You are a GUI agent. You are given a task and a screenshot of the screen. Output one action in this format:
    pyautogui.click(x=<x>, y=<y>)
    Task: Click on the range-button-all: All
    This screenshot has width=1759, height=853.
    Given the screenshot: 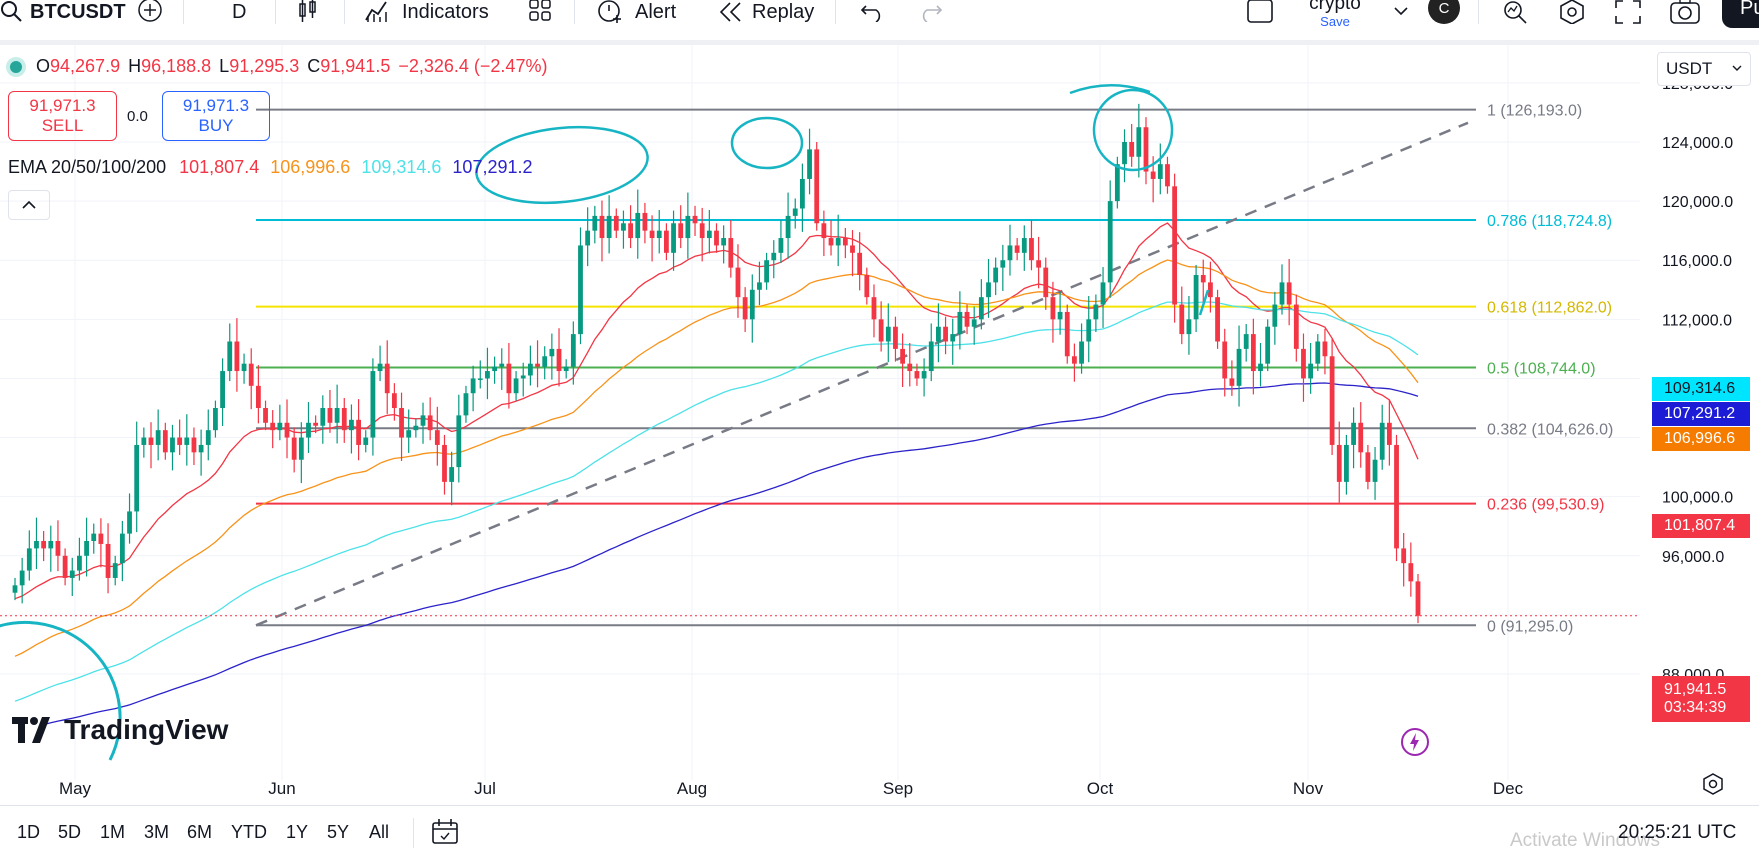 What is the action you would take?
    pyautogui.click(x=379, y=832)
    